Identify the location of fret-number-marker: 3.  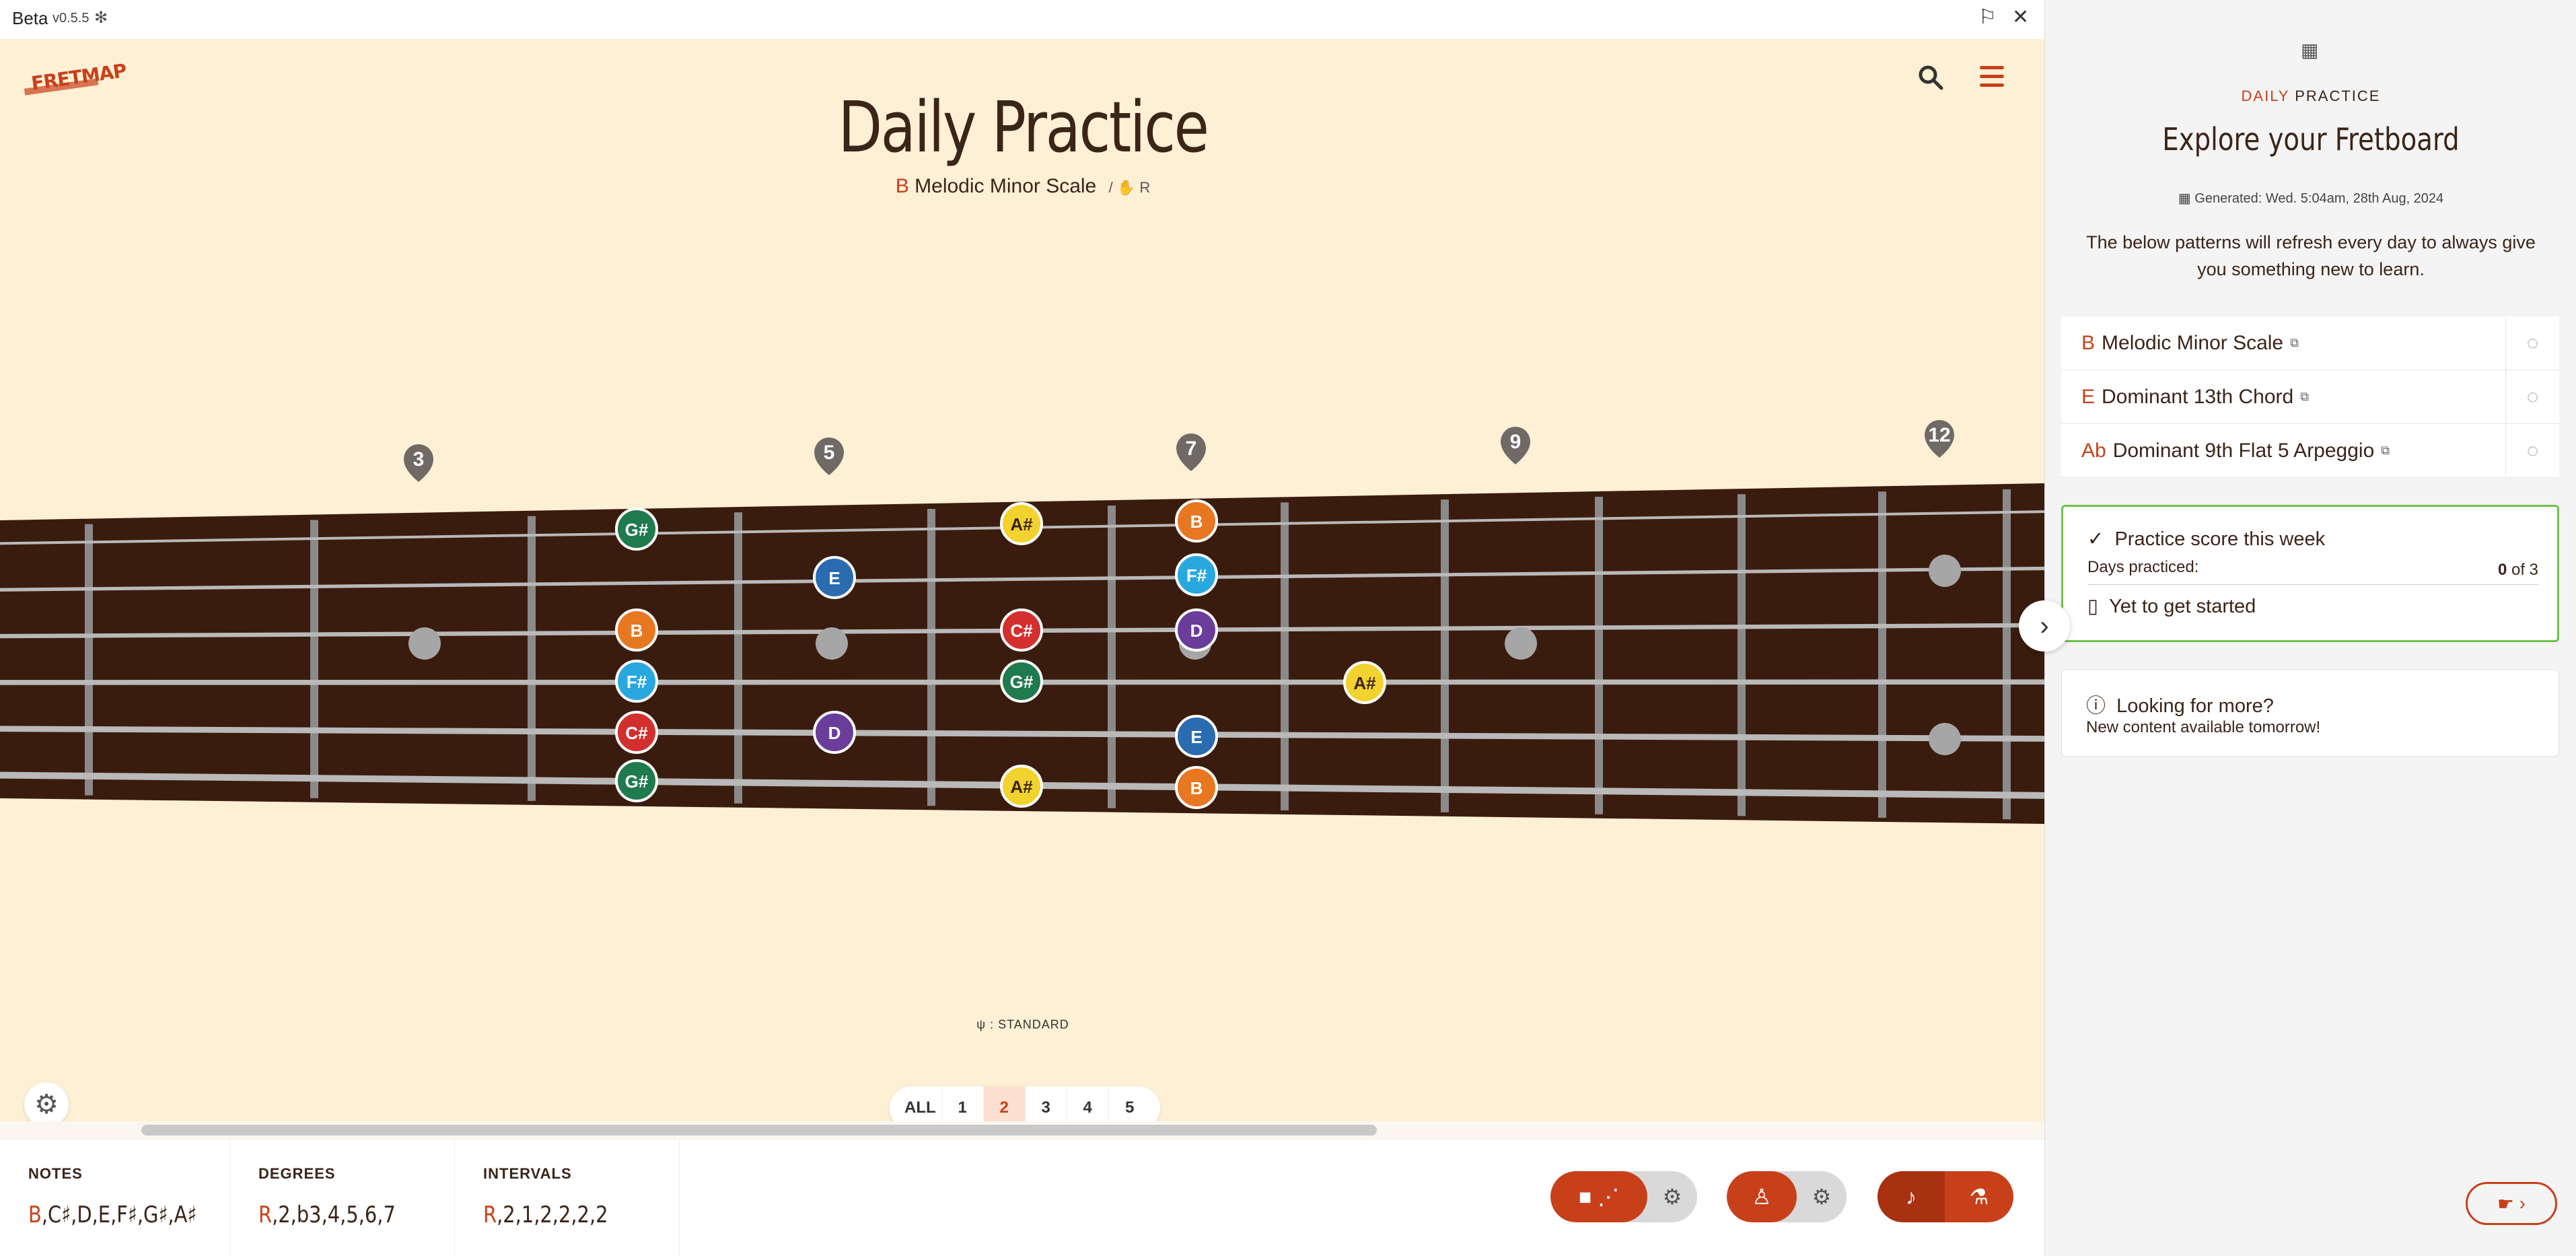
(418, 463).